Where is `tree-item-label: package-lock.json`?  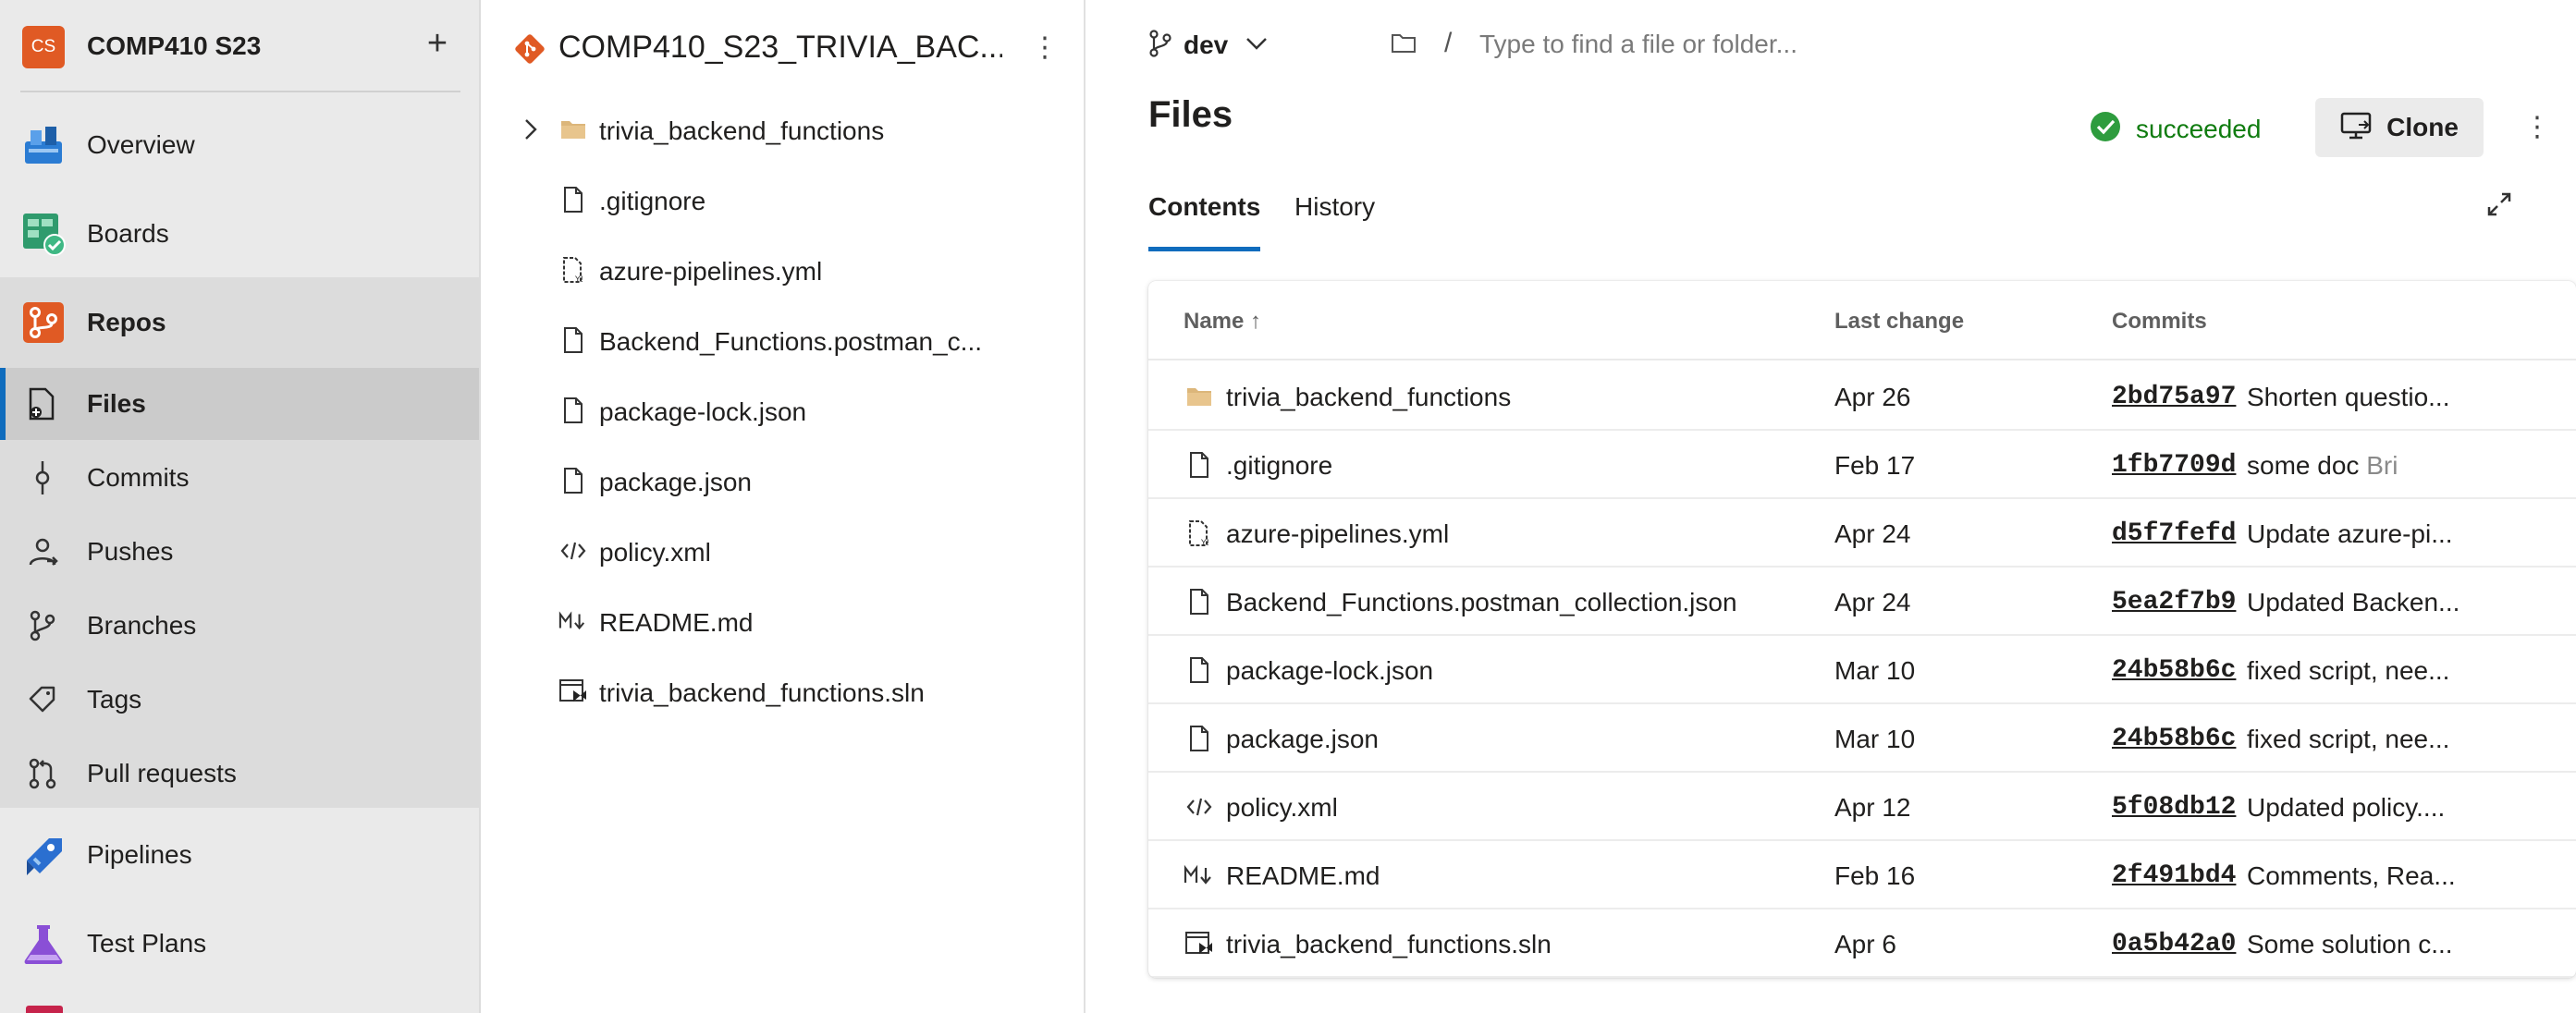
tree-item-label: package-lock.json is located at coordinates (703, 411).